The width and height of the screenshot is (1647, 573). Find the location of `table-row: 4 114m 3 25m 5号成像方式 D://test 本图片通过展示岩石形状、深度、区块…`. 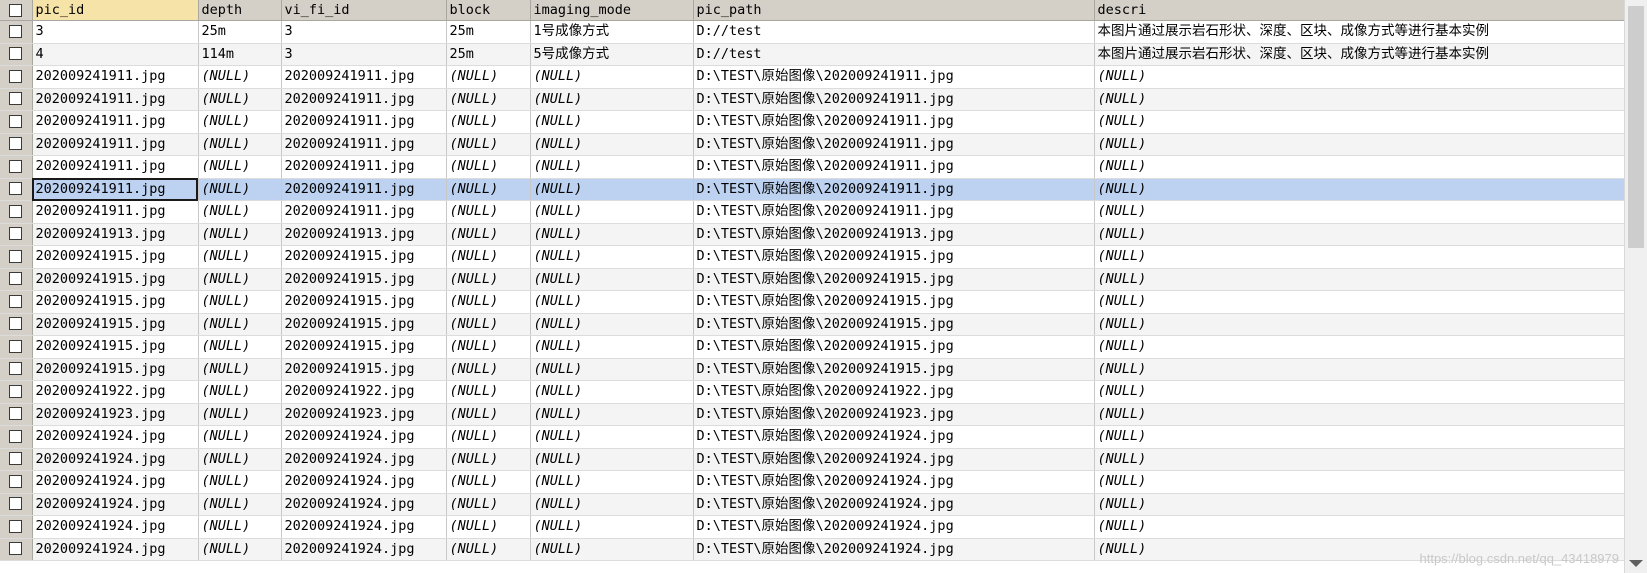

table-row: 4 114m 3 25m 5号成像方式 D://test 本图片通过展示岩石形状、深度、区块… is located at coordinates (812, 54).